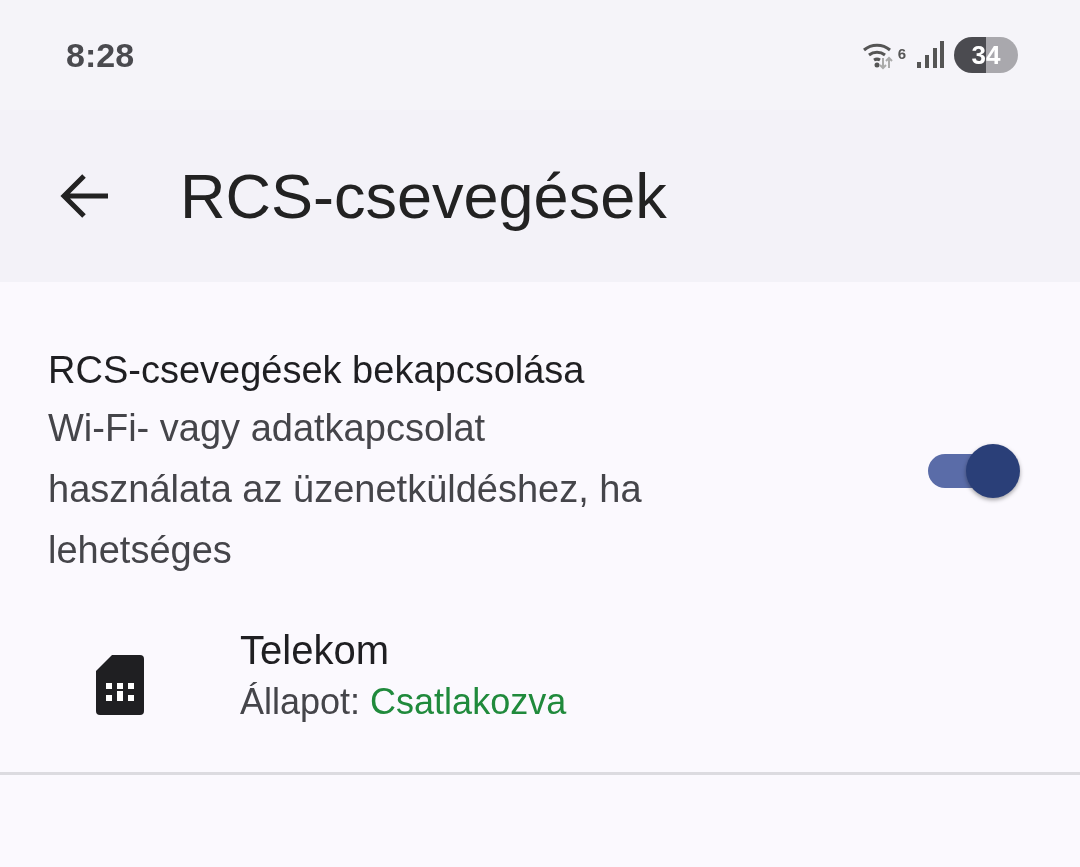 The width and height of the screenshot is (1080, 867). Describe the element at coordinates (345, 489) in the screenshot. I see `setting-description: Wi-Fi- vagy adatkapcsolat használata az üzenetküldéshez, ha lehetséges` at that location.